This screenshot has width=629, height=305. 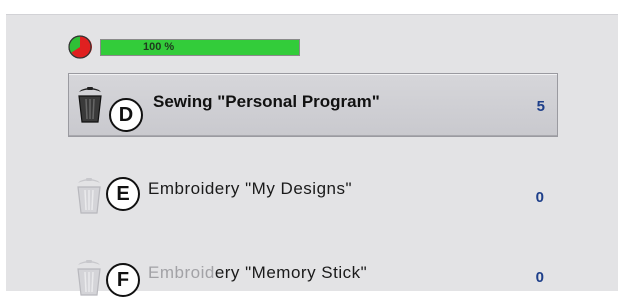 I want to click on folder-label-text: Sewing "Personal Program", so click(x=266, y=101).